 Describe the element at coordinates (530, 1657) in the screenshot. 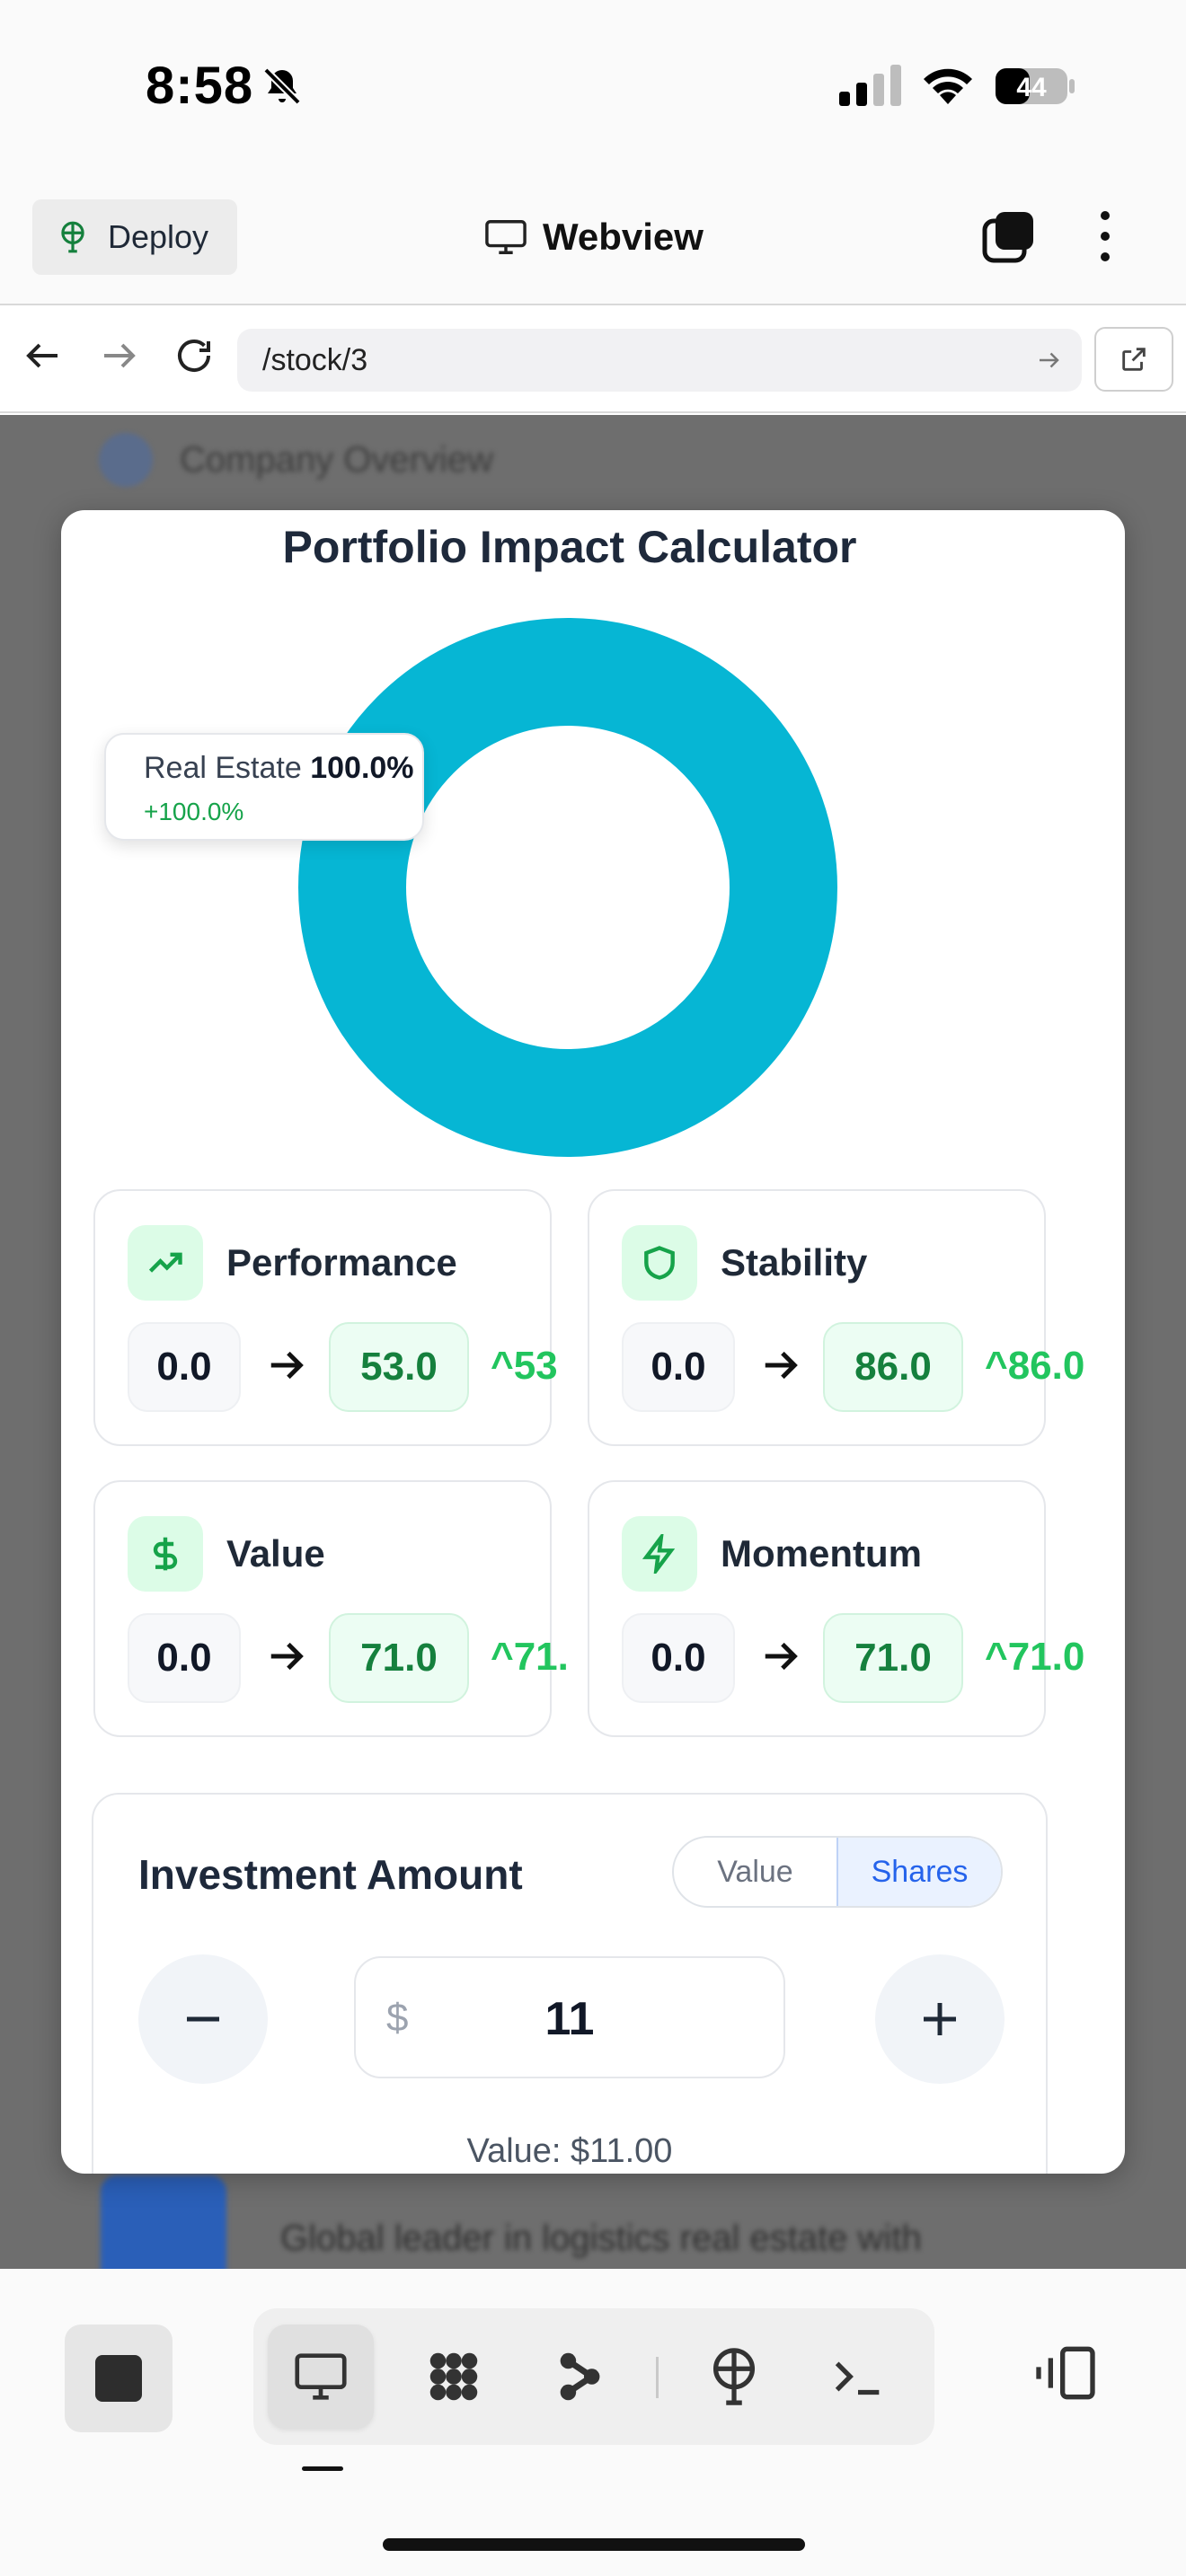

I see `metric-delta: ^71.` at that location.